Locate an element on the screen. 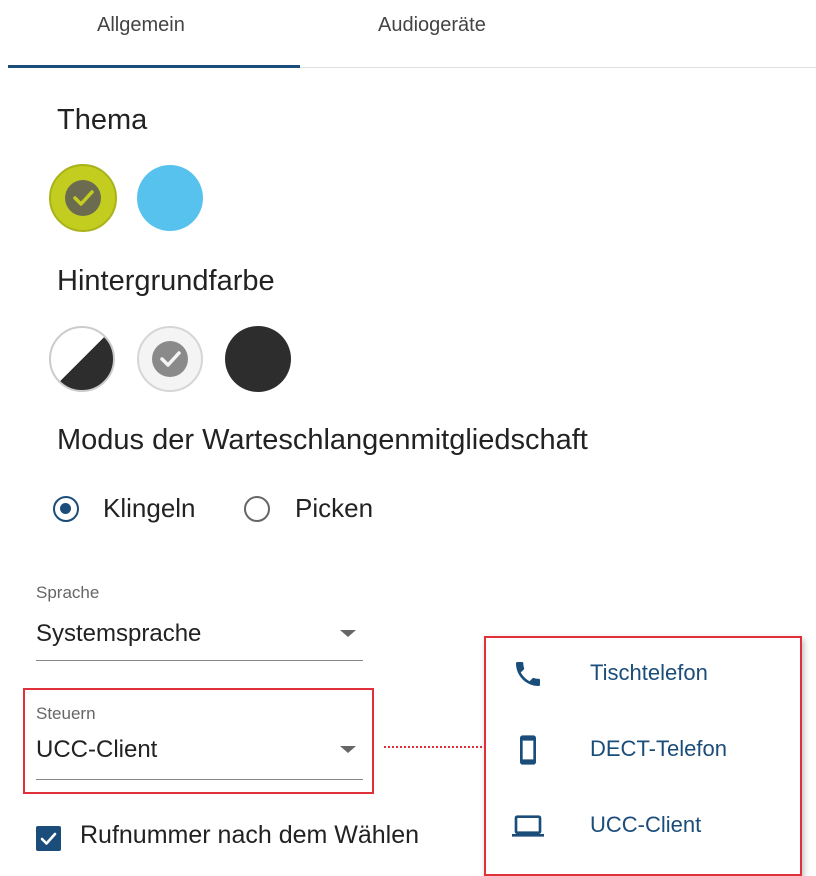 This screenshot has height=876, width=816. control-underline is located at coordinates (199, 779).